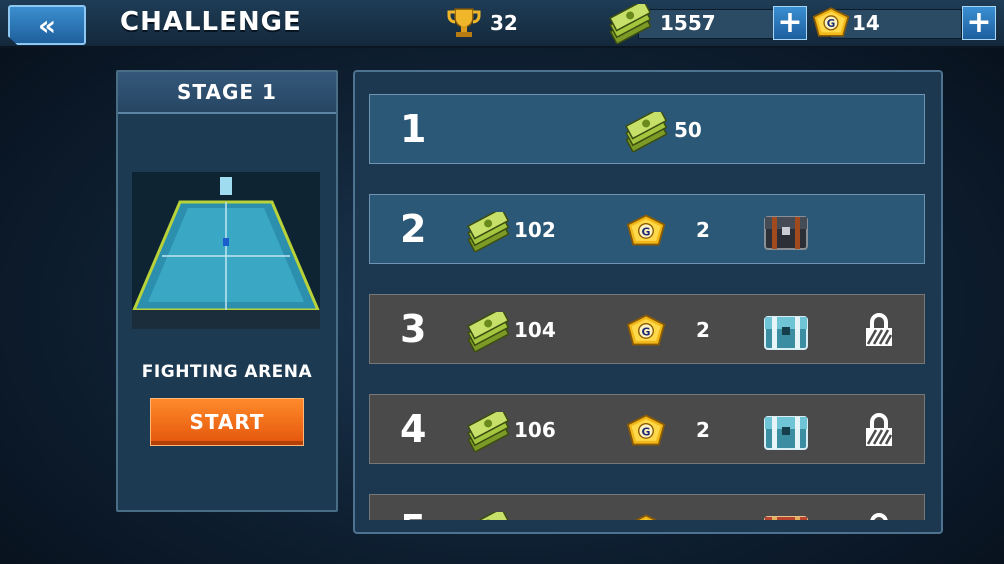 Image resolution: width=1004 pixels, height=564 pixels. I want to click on arena-floor-icon, so click(226, 250).